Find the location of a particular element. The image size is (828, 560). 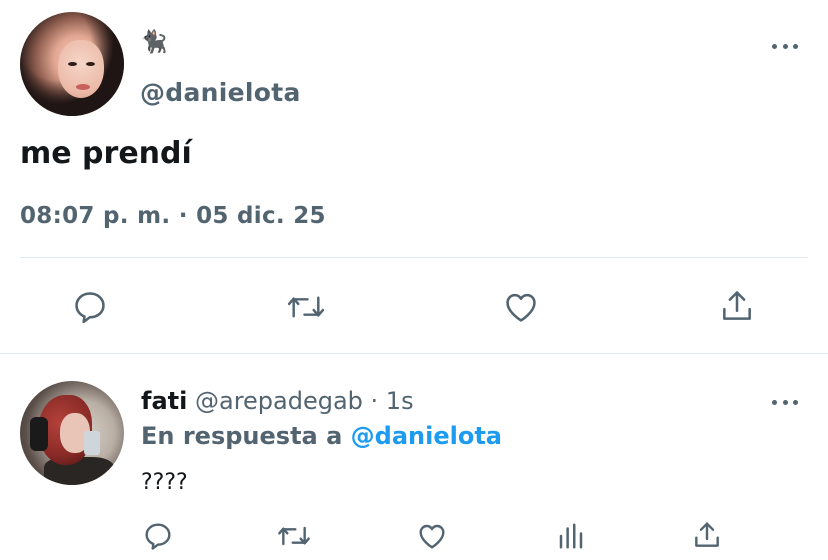

reply-action-bar is located at coordinates (414, 536).